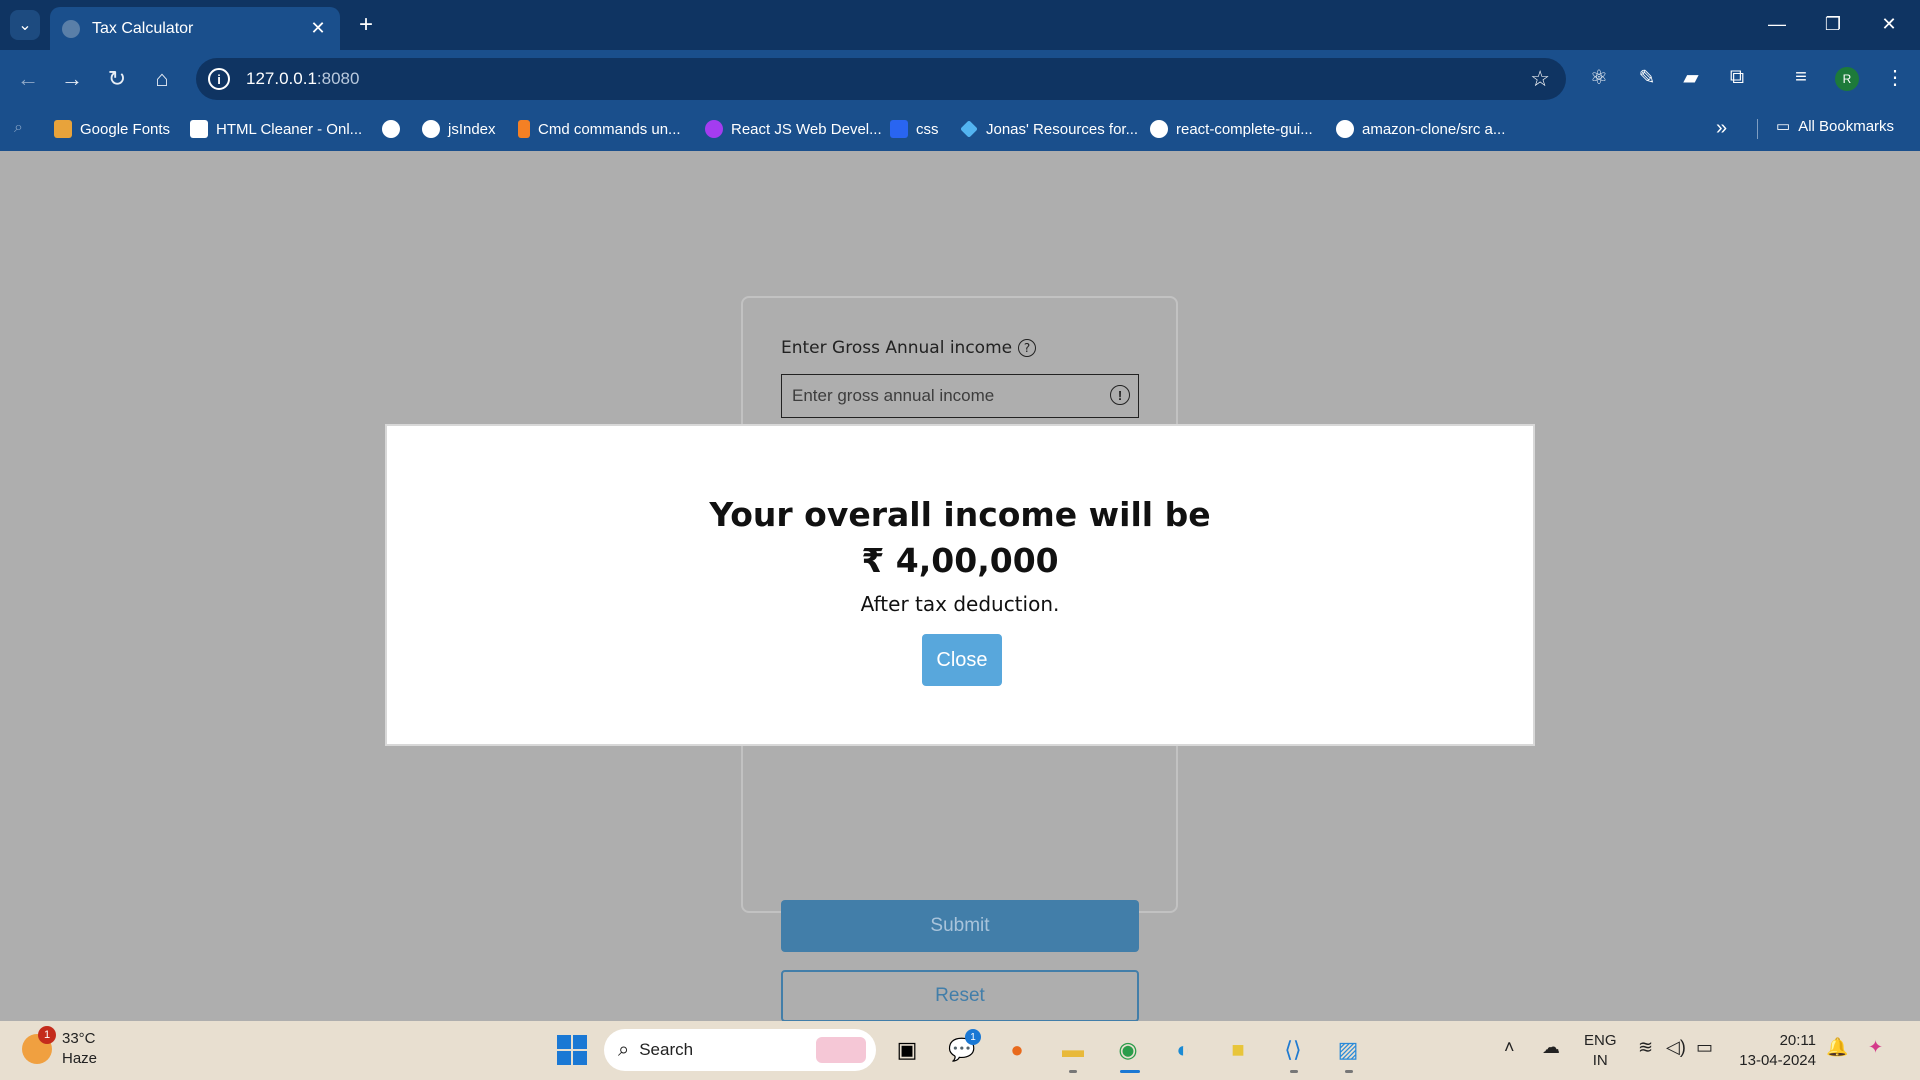 The image size is (1920, 1080). I want to click on tab-tax-calculator: Tax Calculator ✕, so click(195, 28).